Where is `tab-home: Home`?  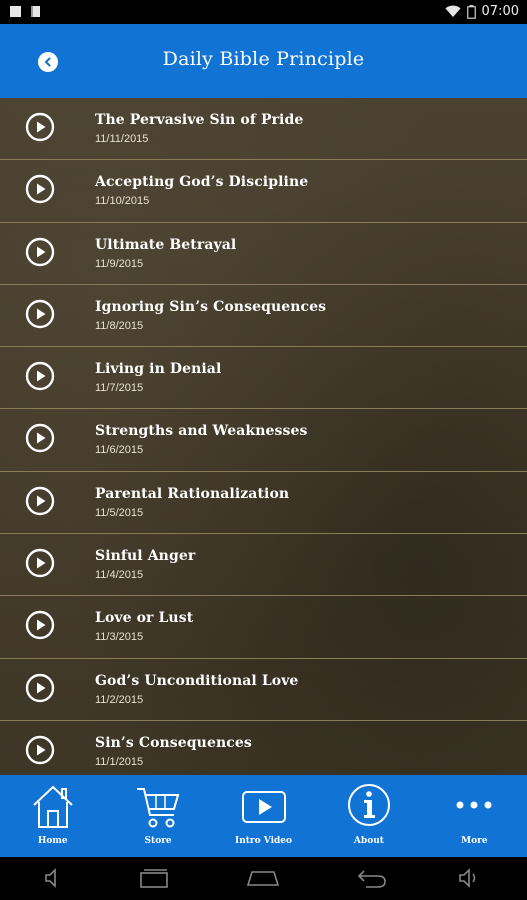 tab-home: Home is located at coordinates (52, 816).